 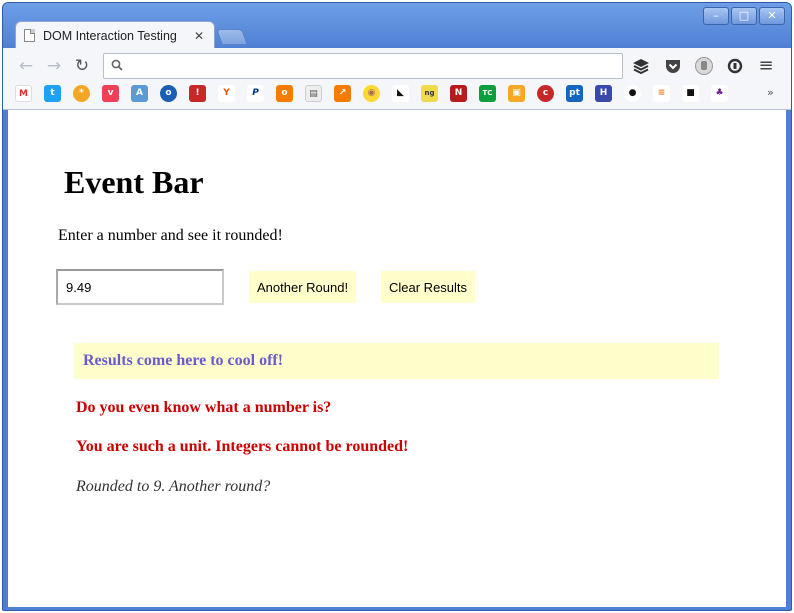 What do you see at coordinates (23, 93) in the screenshot?
I see `gmail-icon: M` at bounding box center [23, 93].